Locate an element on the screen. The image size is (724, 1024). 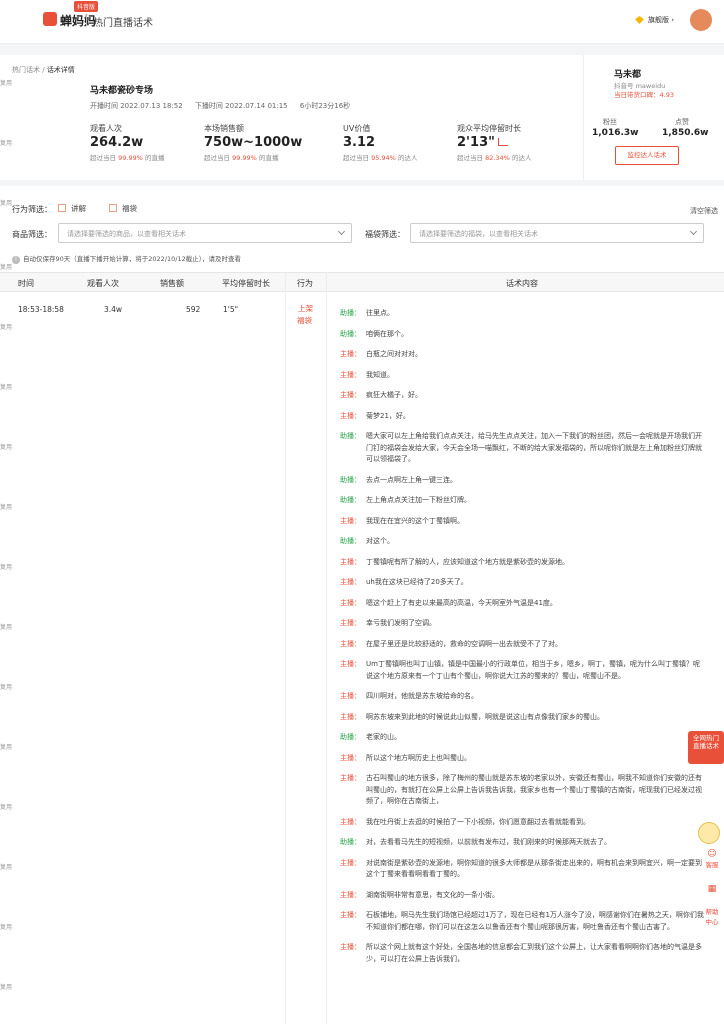
streamer-name: 马未都 is located at coordinates (627, 73).